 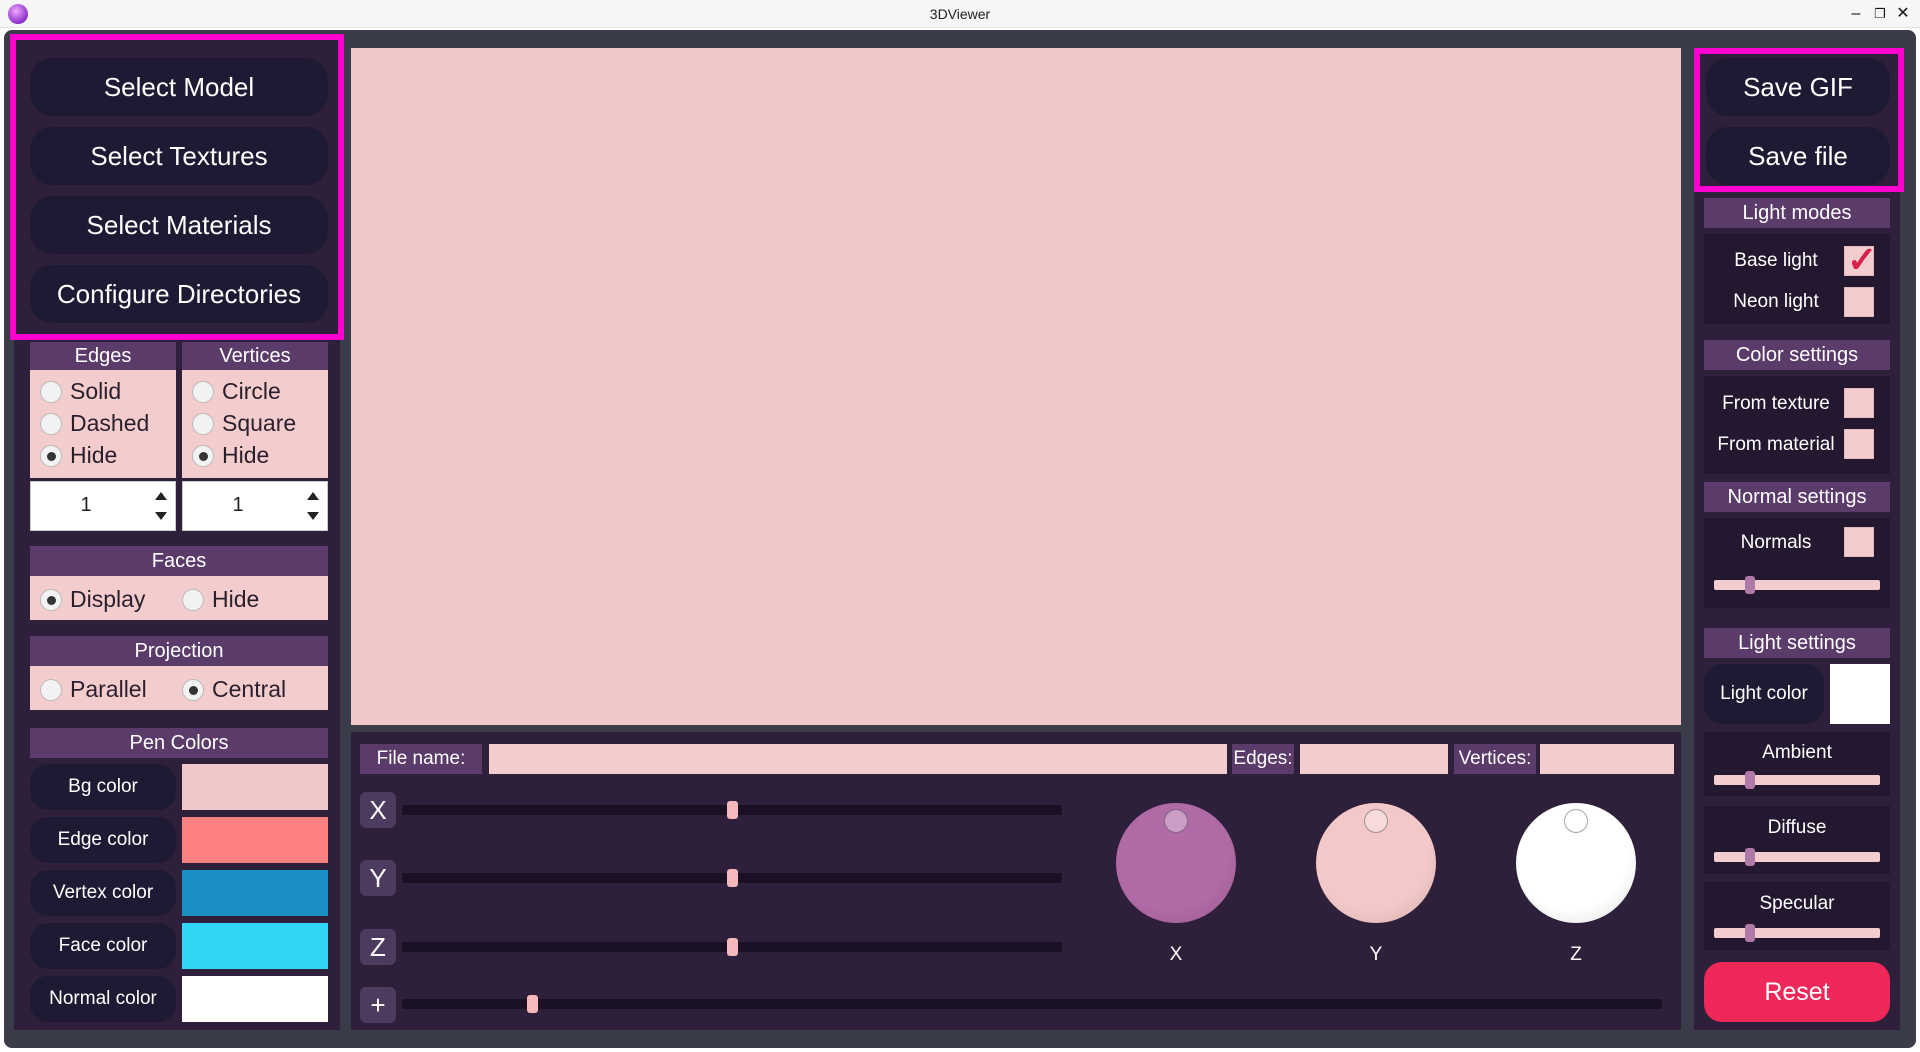 What do you see at coordinates (732, 878) in the screenshot?
I see `move-y-slider-handle` at bounding box center [732, 878].